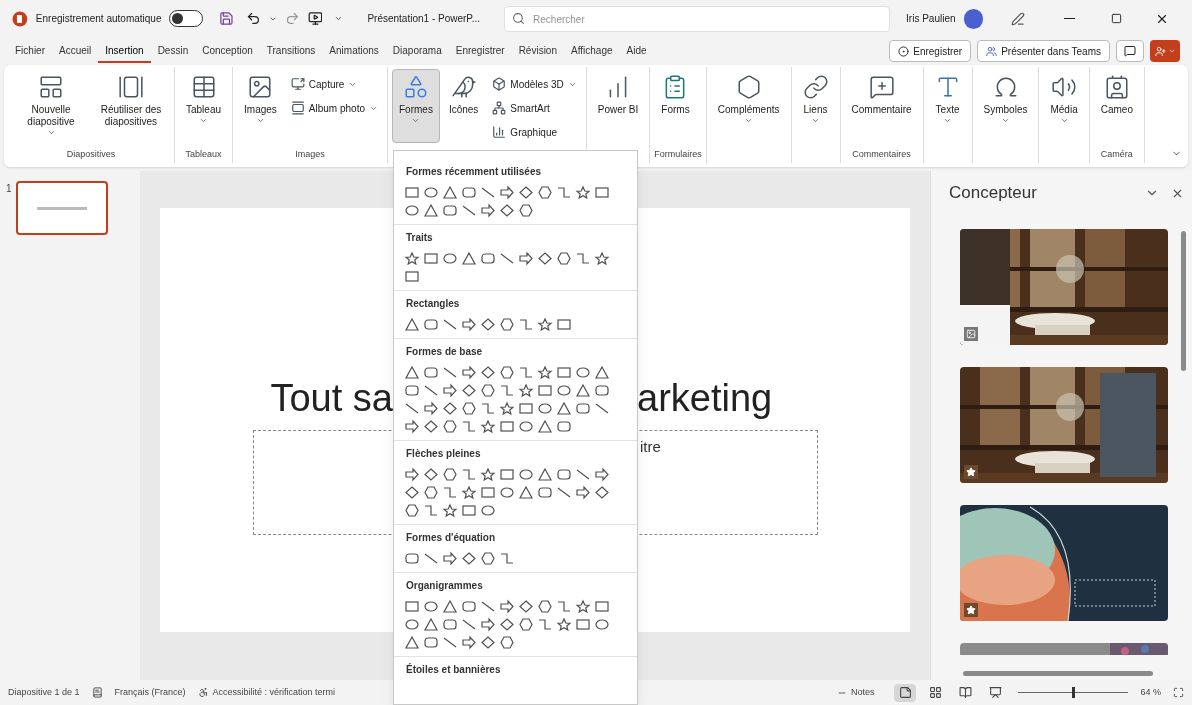 The image size is (1192, 705). What do you see at coordinates (419, 237) in the screenshot?
I see `section-heading: Traits` at bounding box center [419, 237].